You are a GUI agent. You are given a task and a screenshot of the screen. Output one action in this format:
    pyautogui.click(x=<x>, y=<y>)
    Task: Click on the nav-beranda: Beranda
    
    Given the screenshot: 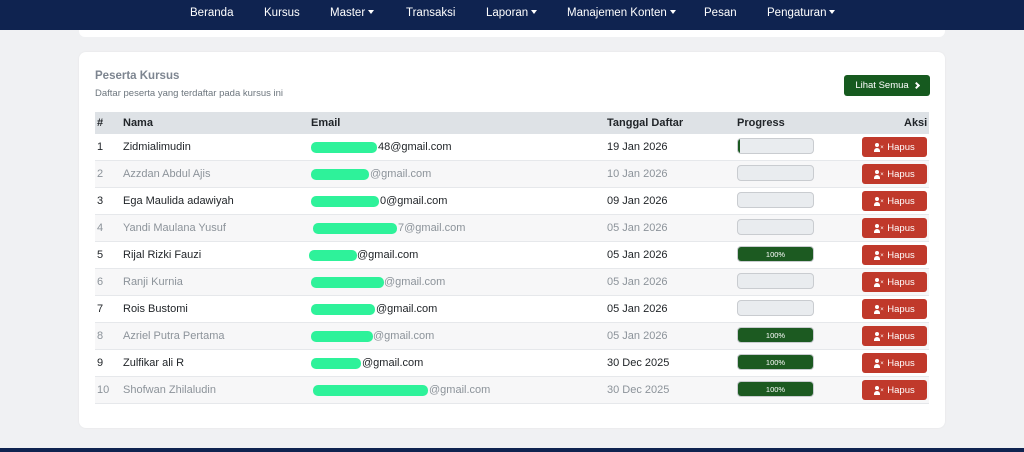 What is the action you would take?
    pyautogui.click(x=211, y=13)
    